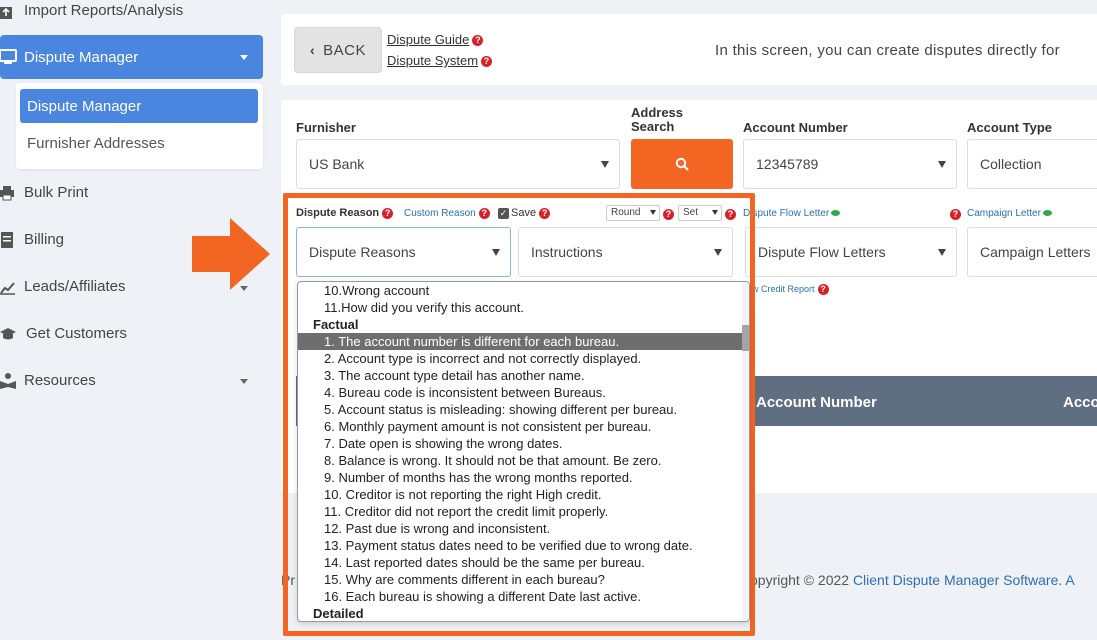  I want to click on sidebar-item-bulk-print: Bulk Print, so click(44, 192).